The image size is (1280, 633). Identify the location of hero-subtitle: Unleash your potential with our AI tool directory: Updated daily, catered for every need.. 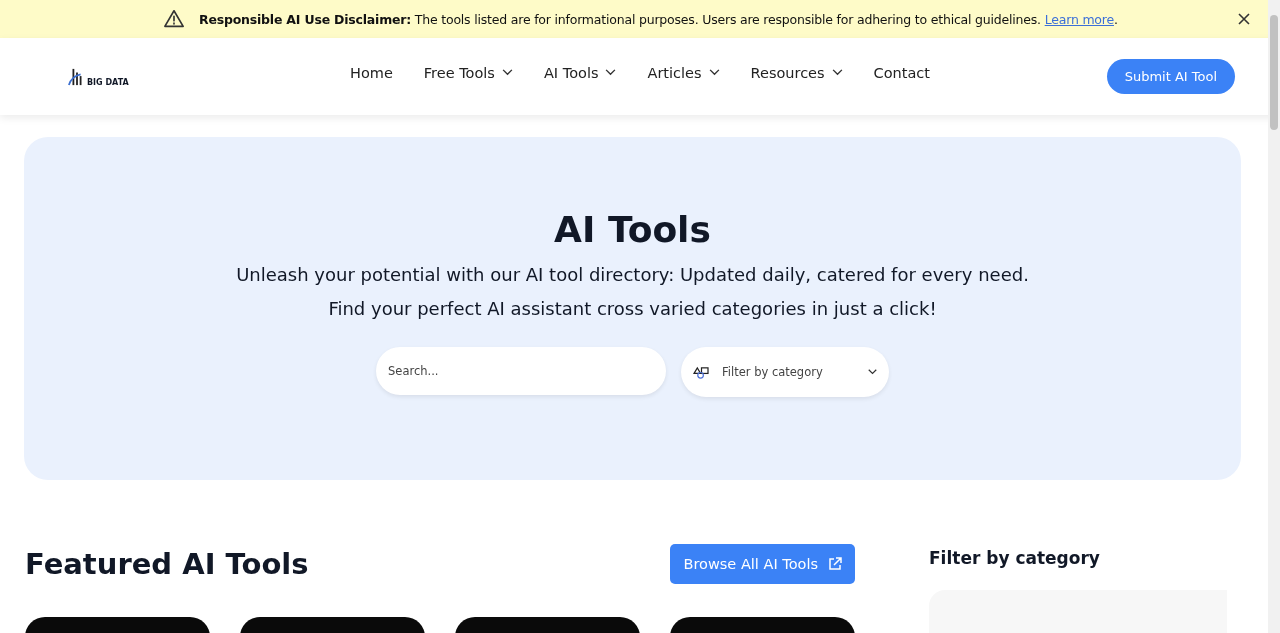
(632, 275).